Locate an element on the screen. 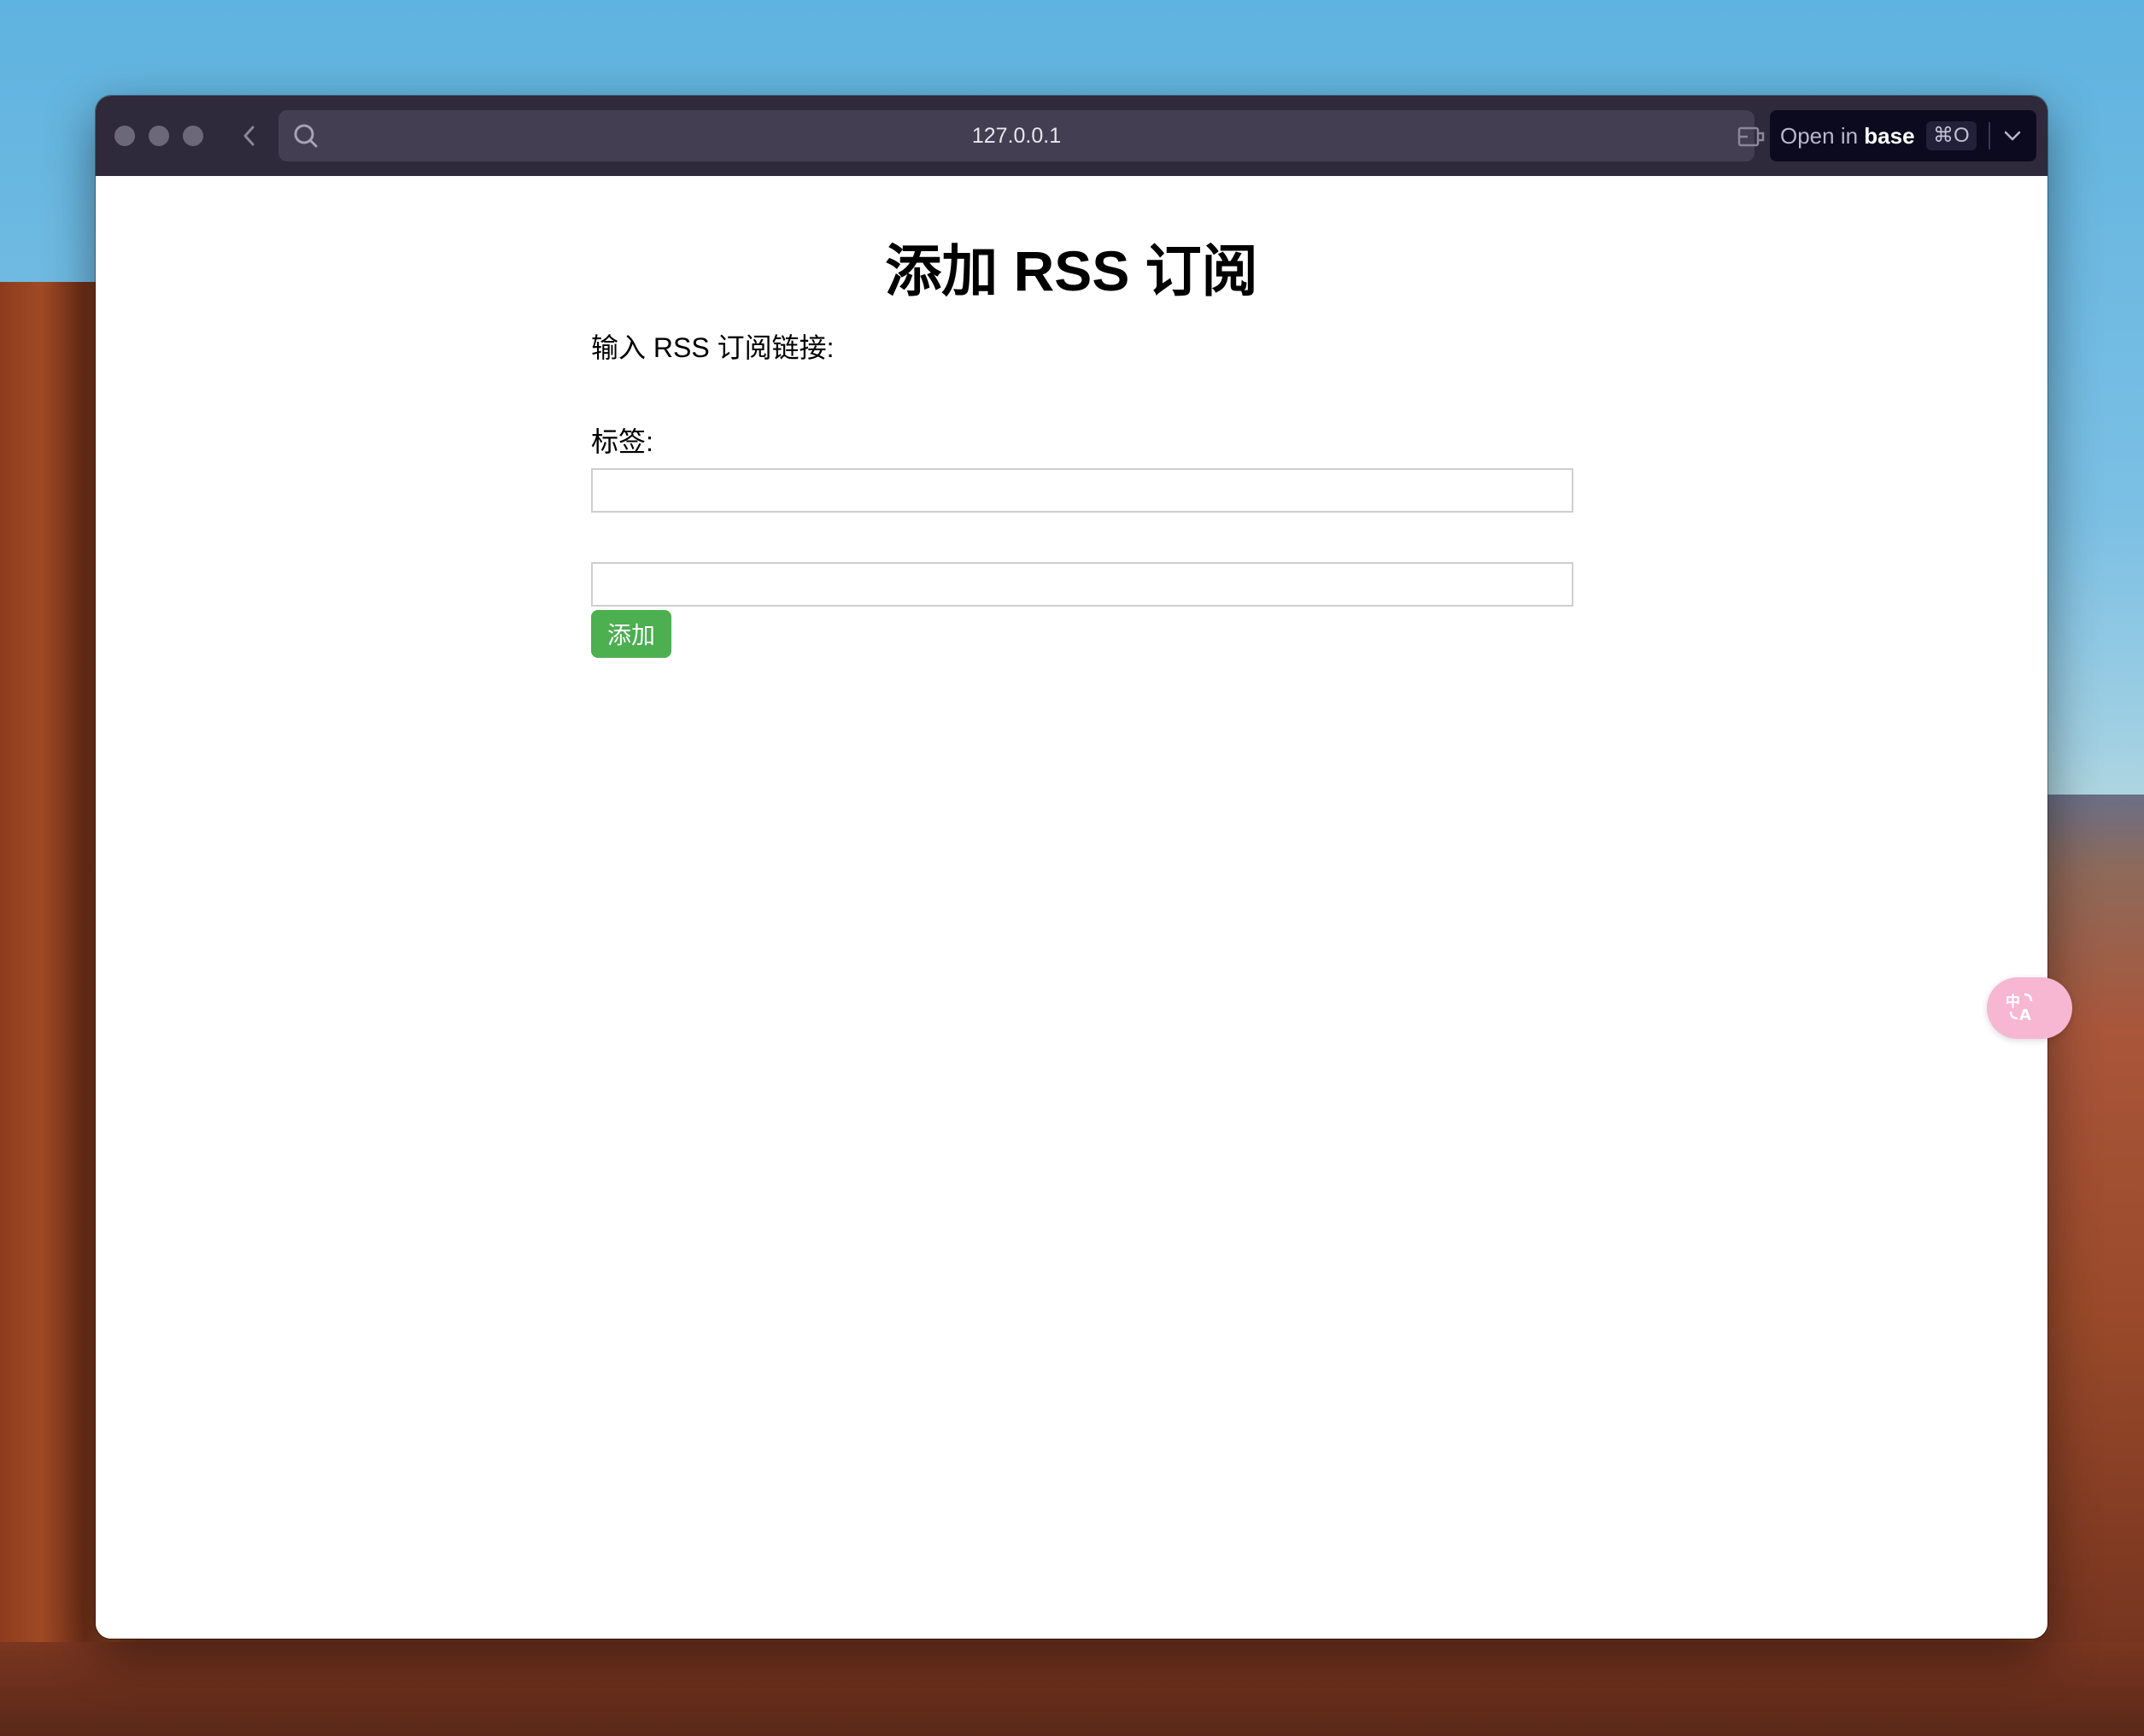 This screenshot has height=1736, width=2144. svg-text: 中 is located at coordinates (2013, 1002).